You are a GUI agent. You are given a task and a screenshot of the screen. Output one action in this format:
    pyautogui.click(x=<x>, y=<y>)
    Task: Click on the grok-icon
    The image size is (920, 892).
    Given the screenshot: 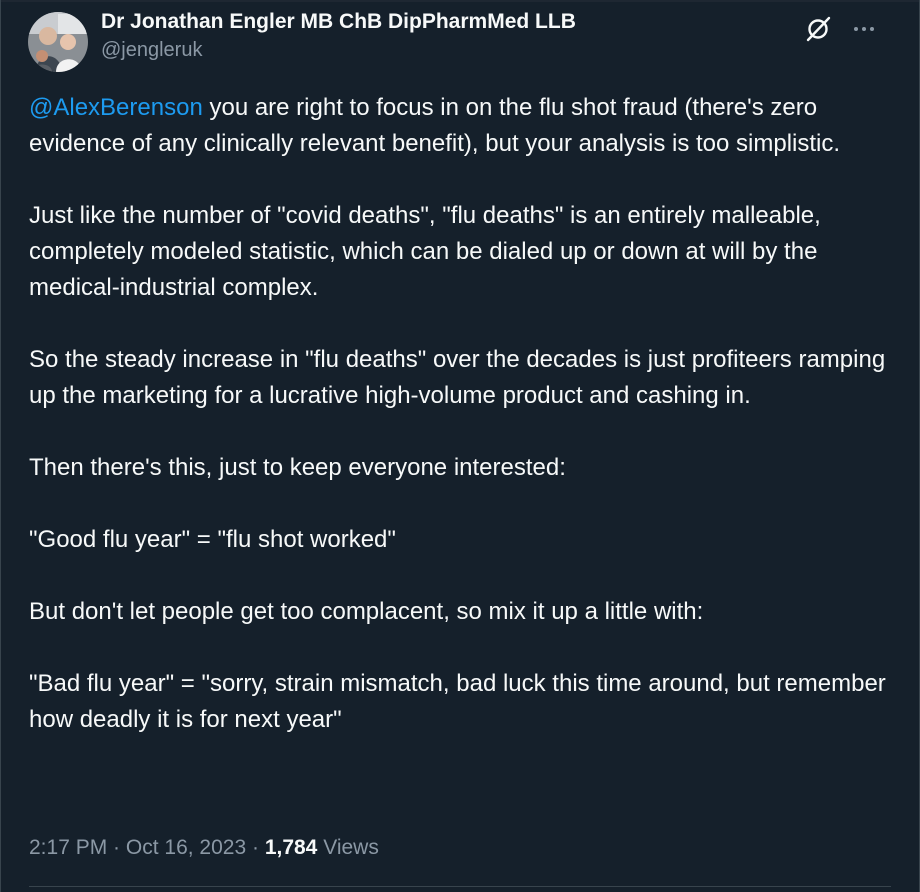 What is the action you would take?
    pyautogui.click(x=818, y=29)
    